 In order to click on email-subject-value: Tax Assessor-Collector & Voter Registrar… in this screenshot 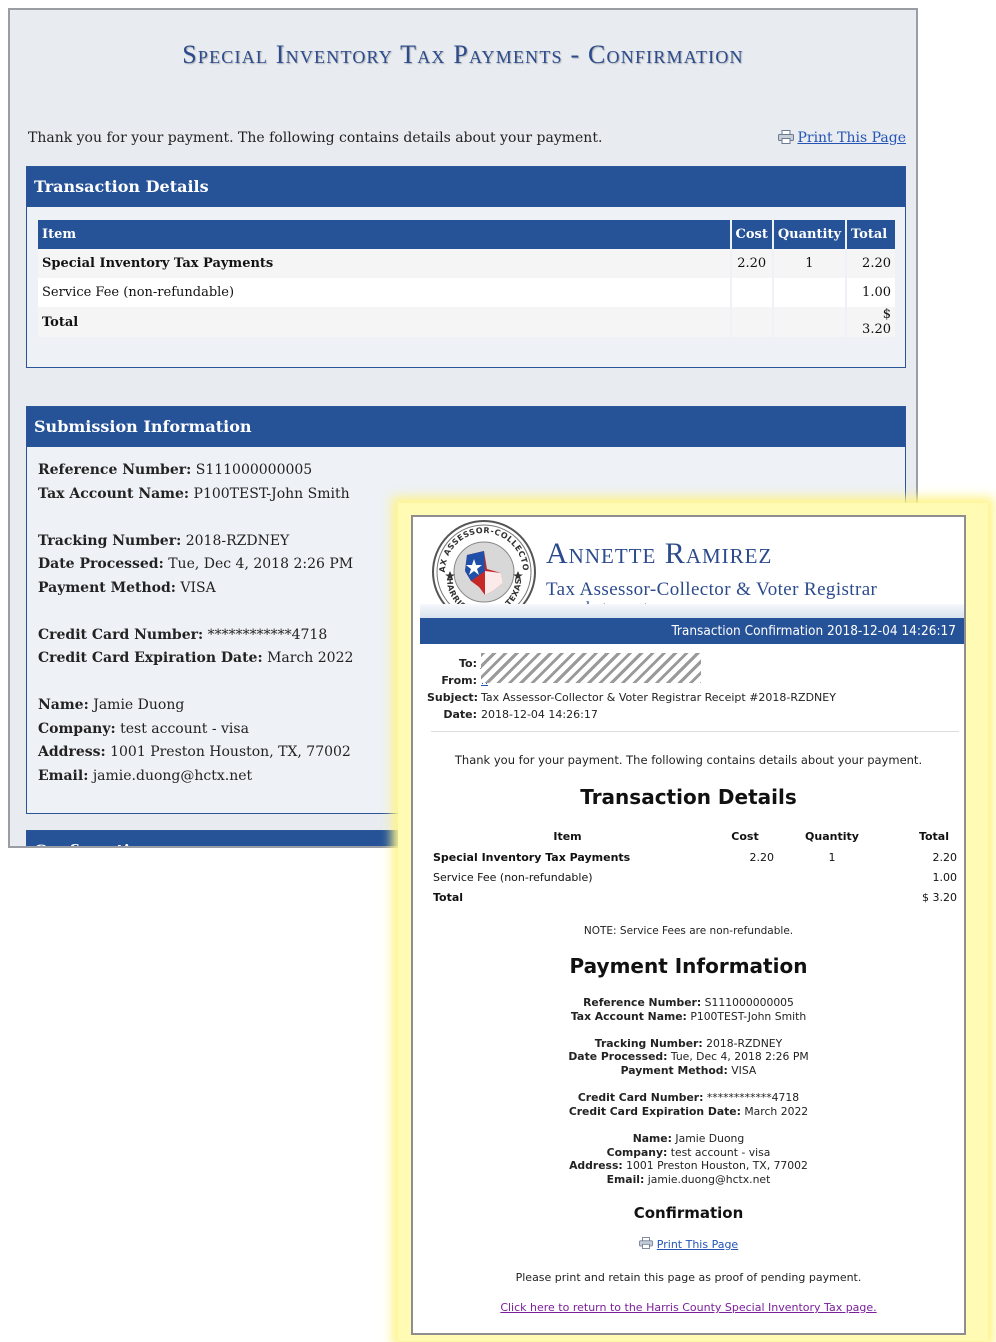, I will do `click(658, 697)`.